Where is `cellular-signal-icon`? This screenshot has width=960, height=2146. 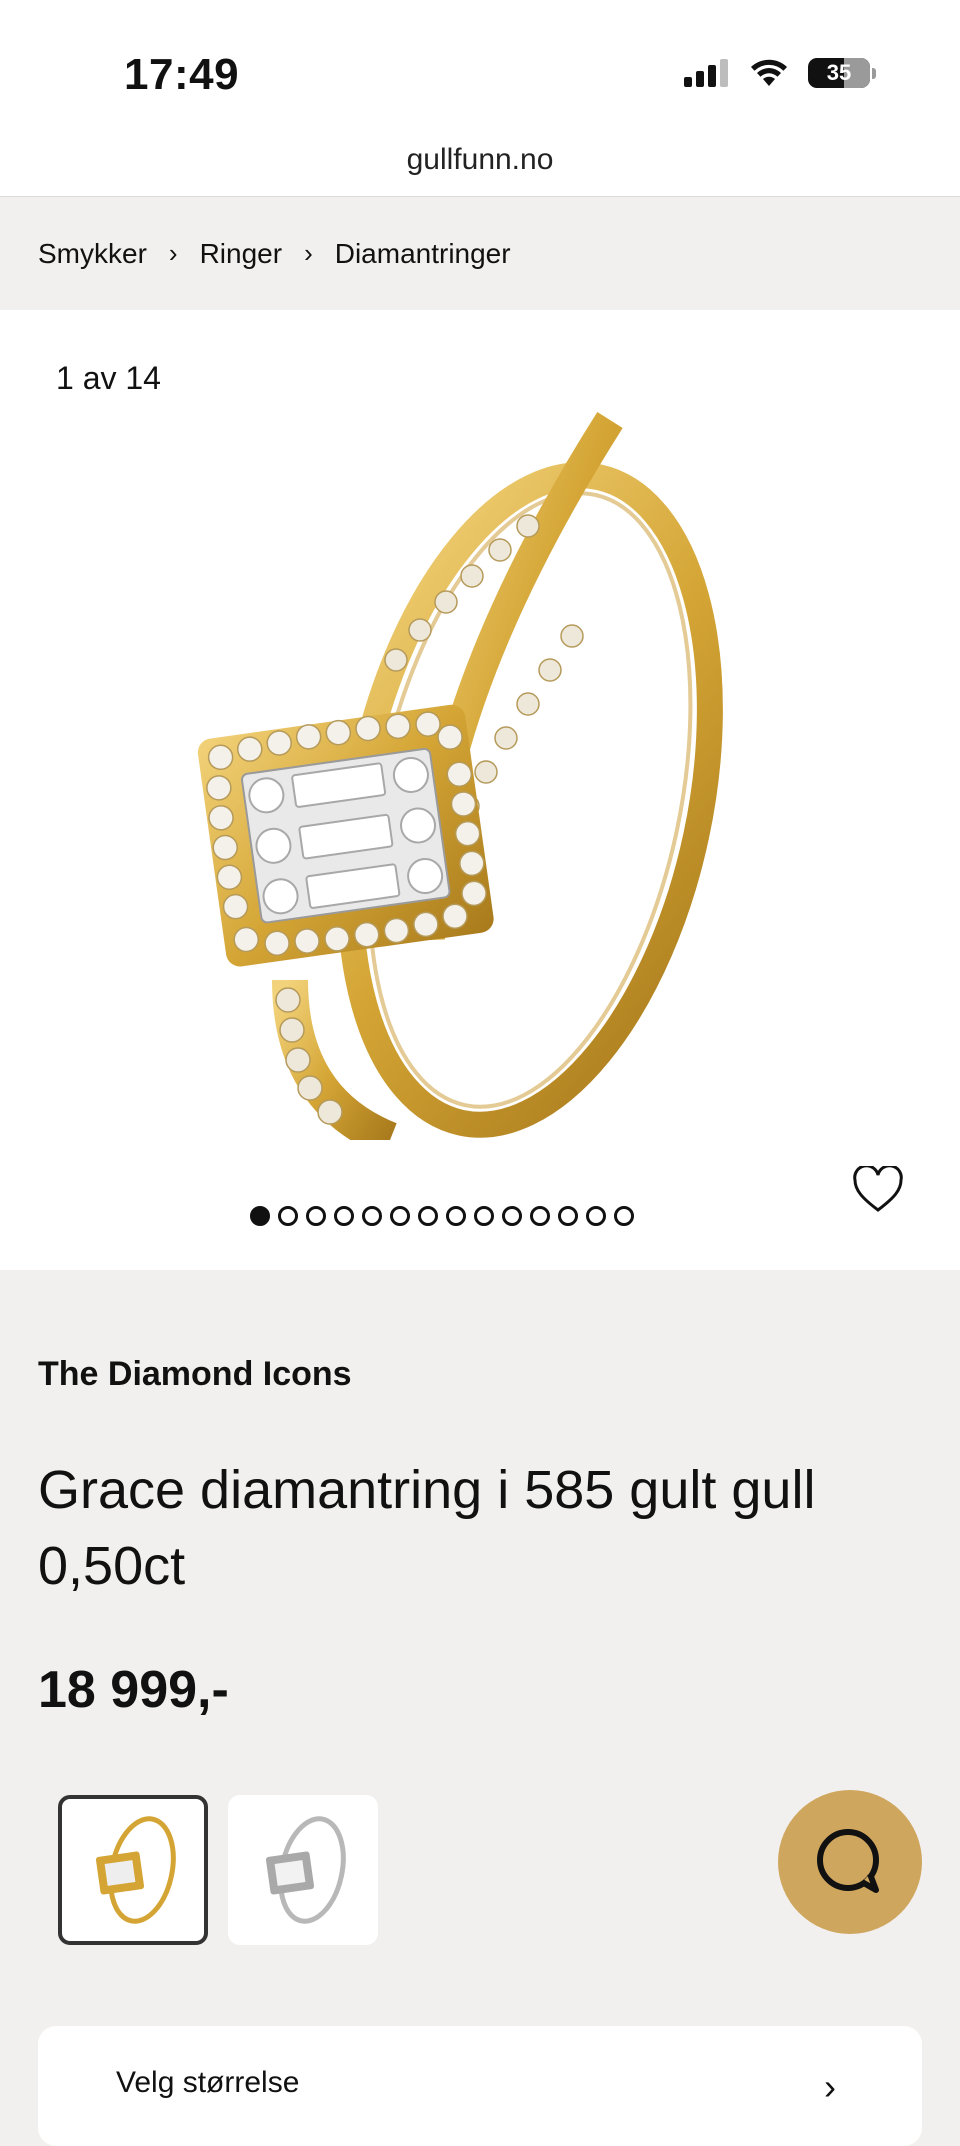
cellular-signal-icon is located at coordinates (706, 73).